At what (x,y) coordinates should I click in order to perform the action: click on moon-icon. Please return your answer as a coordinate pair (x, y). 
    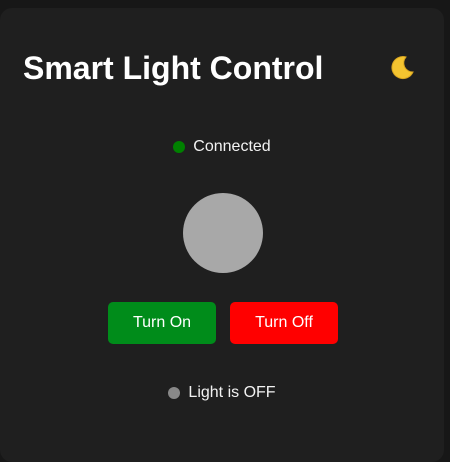
    Looking at the image, I should click on (402, 68).